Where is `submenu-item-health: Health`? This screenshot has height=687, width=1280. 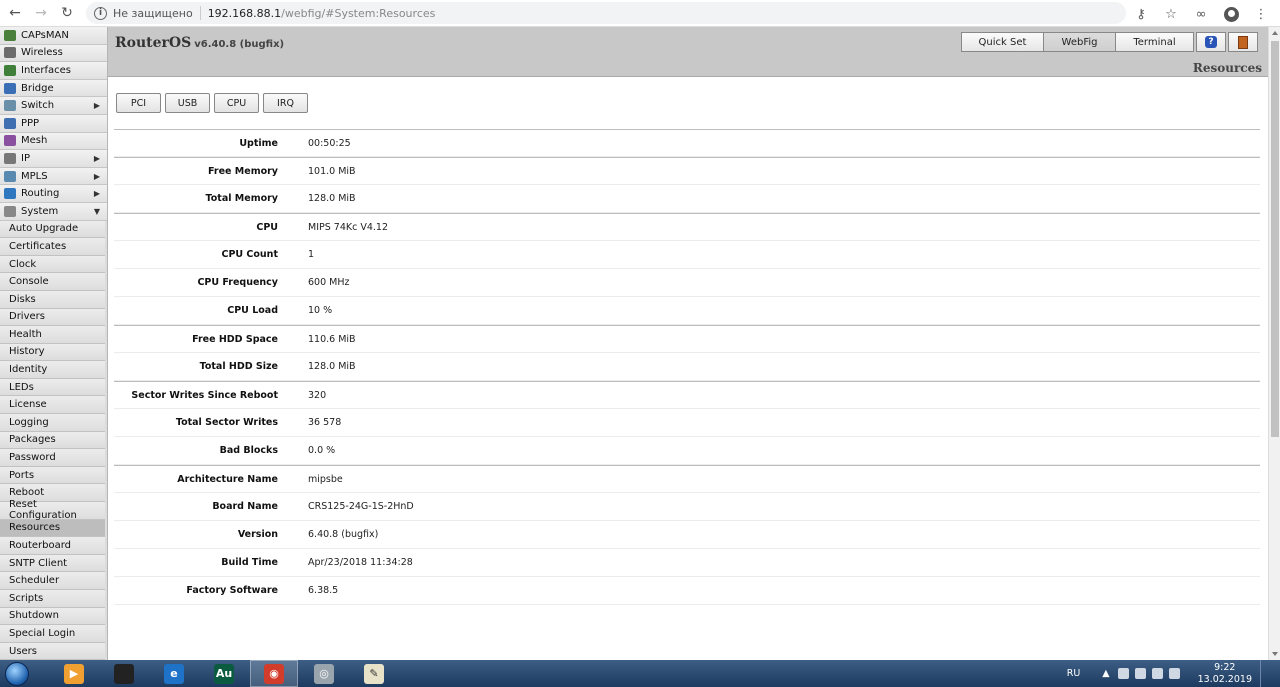 submenu-item-health: Health is located at coordinates (52, 335).